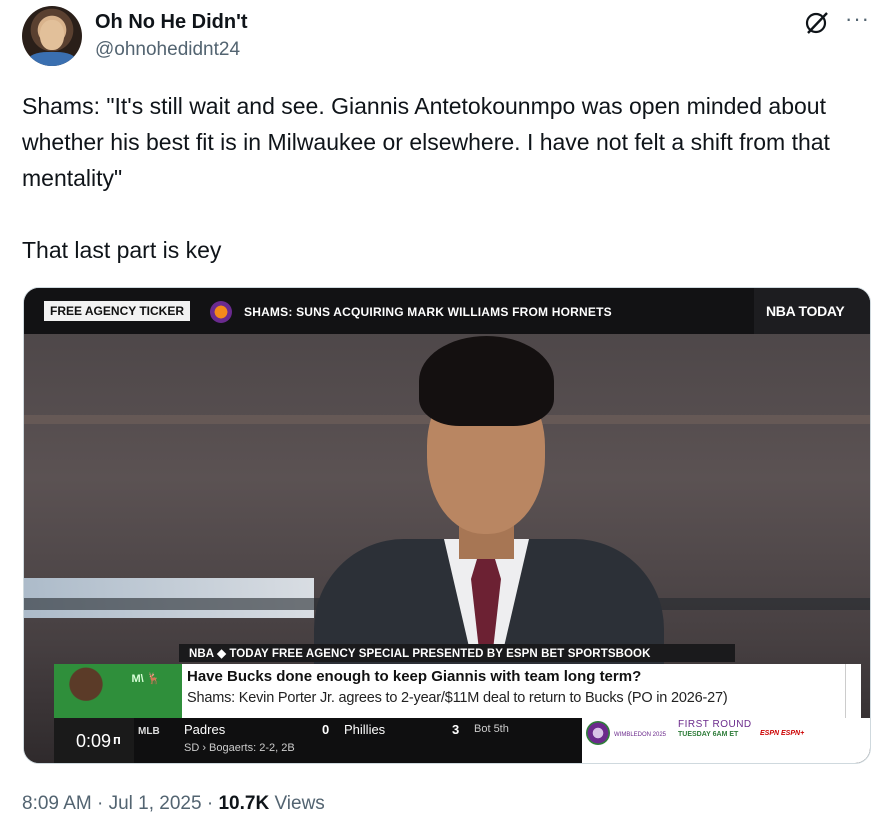  What do you see at coordinates (86, 692) in the screenshot?
I see `player-headshot` at bounding box center [86, 692].